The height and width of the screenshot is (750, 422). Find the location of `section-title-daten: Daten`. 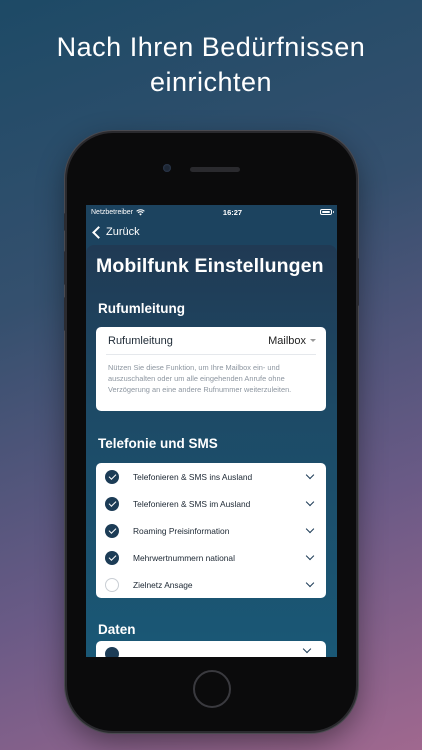

section-title-daten: Daten is located at coordinates (117, 629).